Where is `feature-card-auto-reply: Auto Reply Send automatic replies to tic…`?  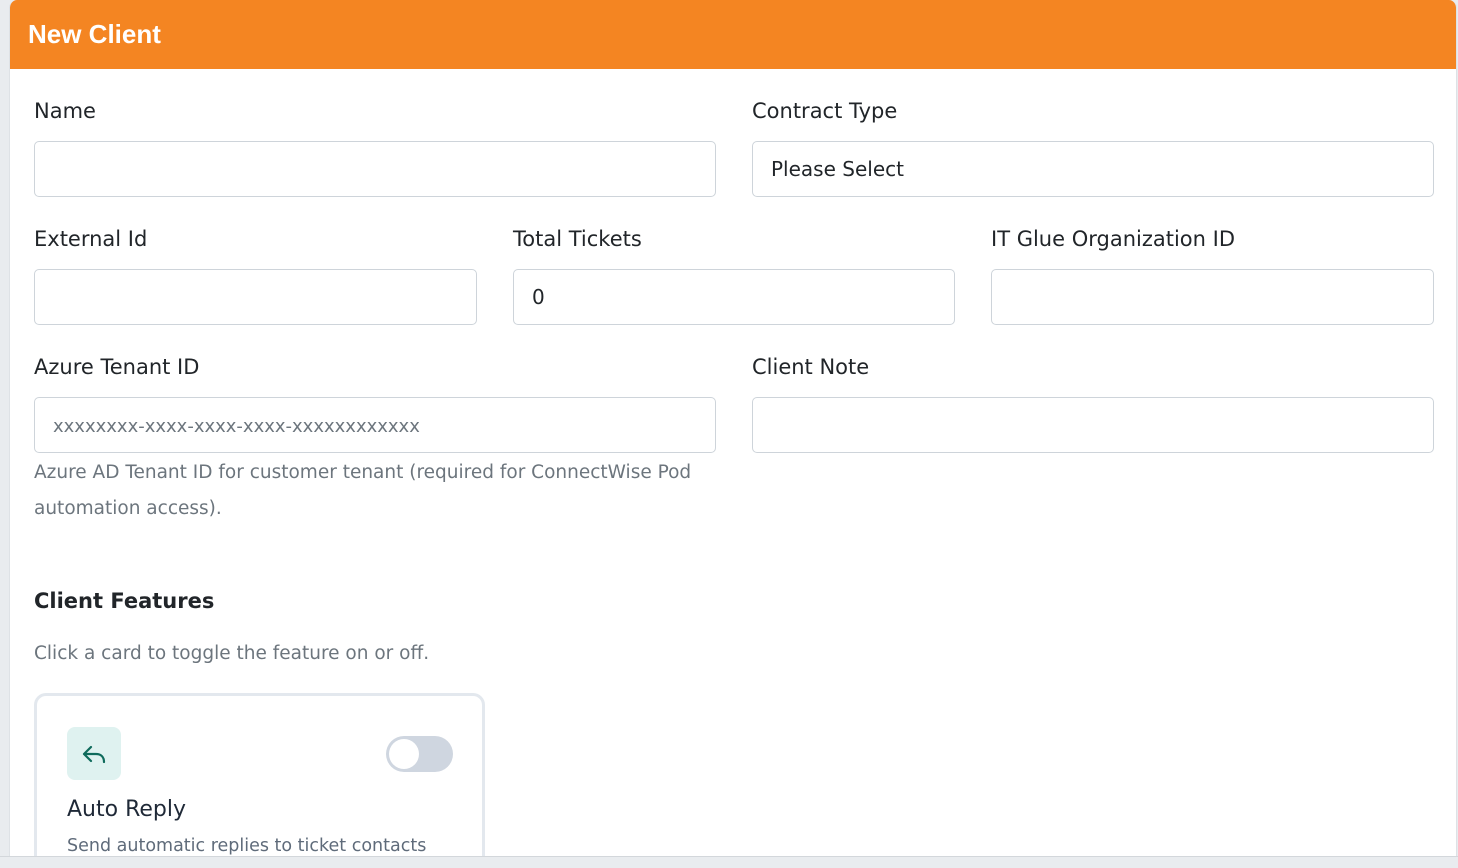
feature-card-auto-reply: Auto Reply Send automatic replies to tic… is located at coordinates (259, 774).